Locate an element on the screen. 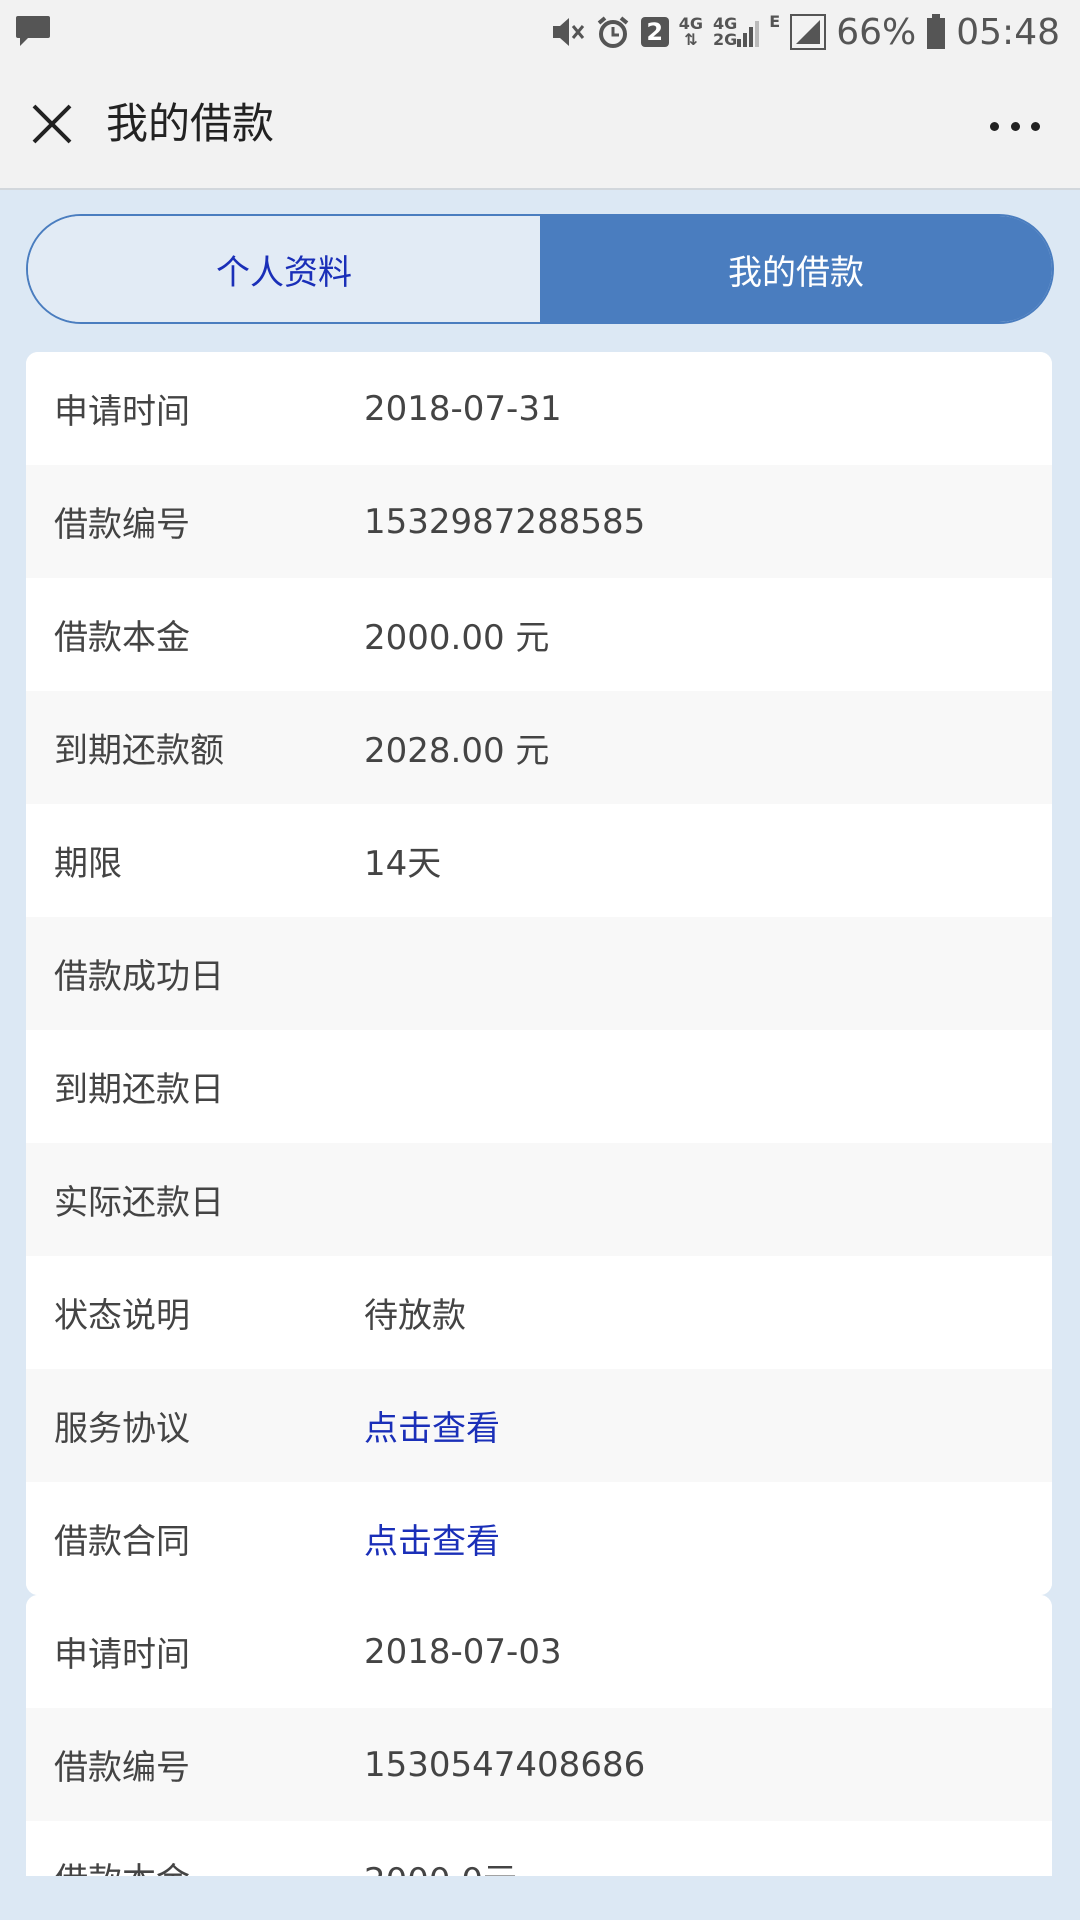  close-icon is located at coordinates (52, 124).